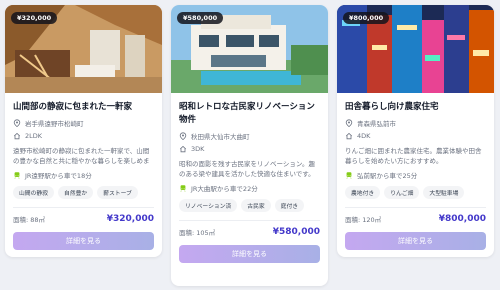 The image size is (500, 290). What do you see at coordinates (415, 49) in the screenshot?
I see `listing-photo: ¥800,000` at bounding box center [415, 49].